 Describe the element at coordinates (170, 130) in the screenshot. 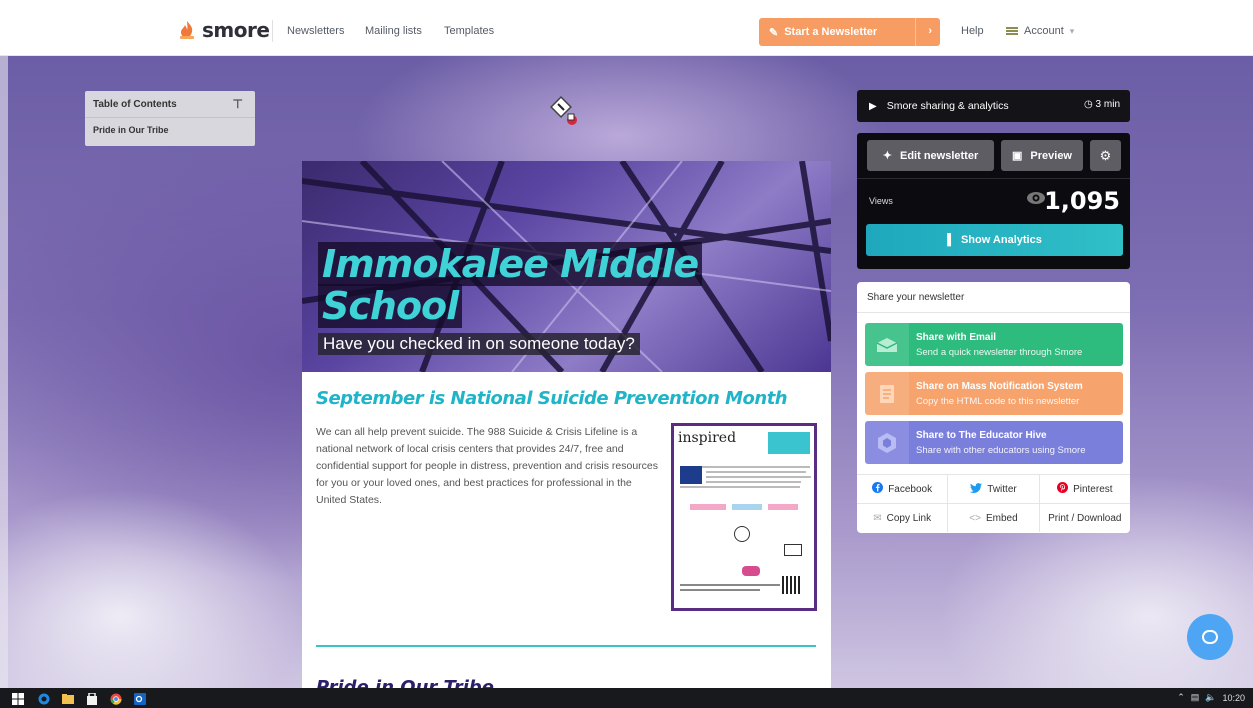

I see `toc-item: Pride in Our Tribe` at that location.